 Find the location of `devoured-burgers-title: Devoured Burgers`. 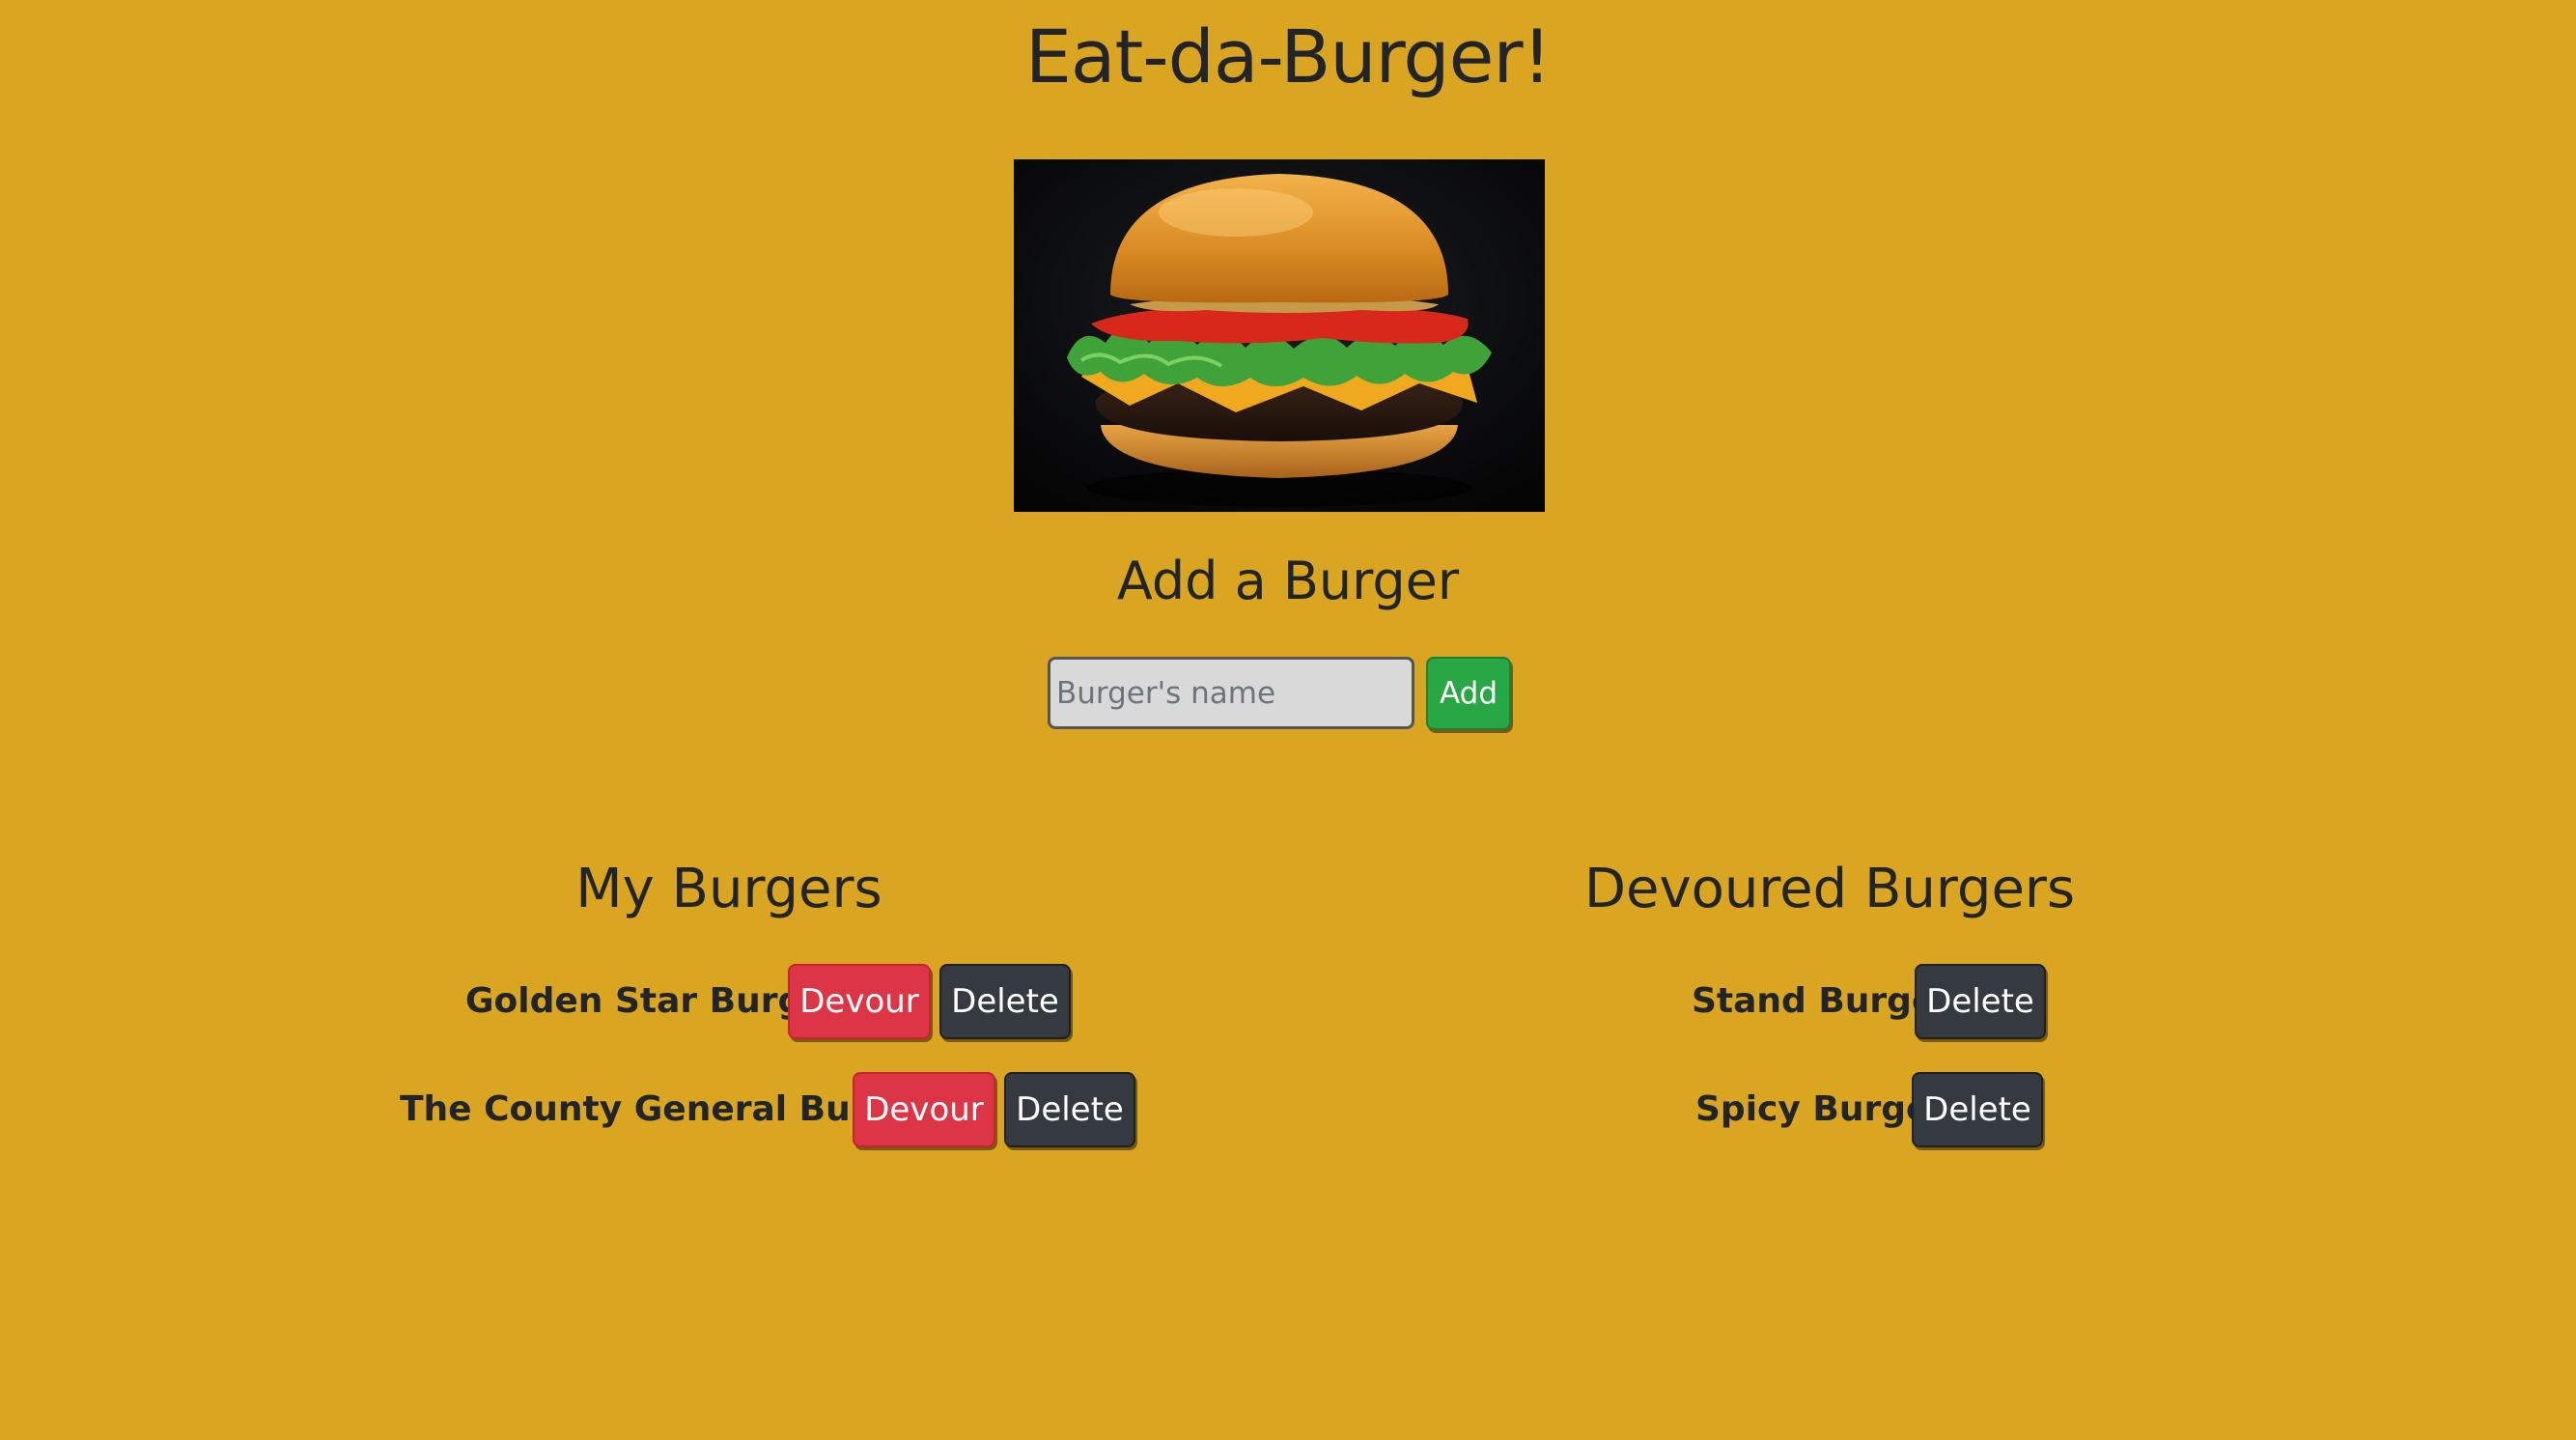

devoured-burgers-title: Devoured Burgers is located at coordinates (1830, 889).